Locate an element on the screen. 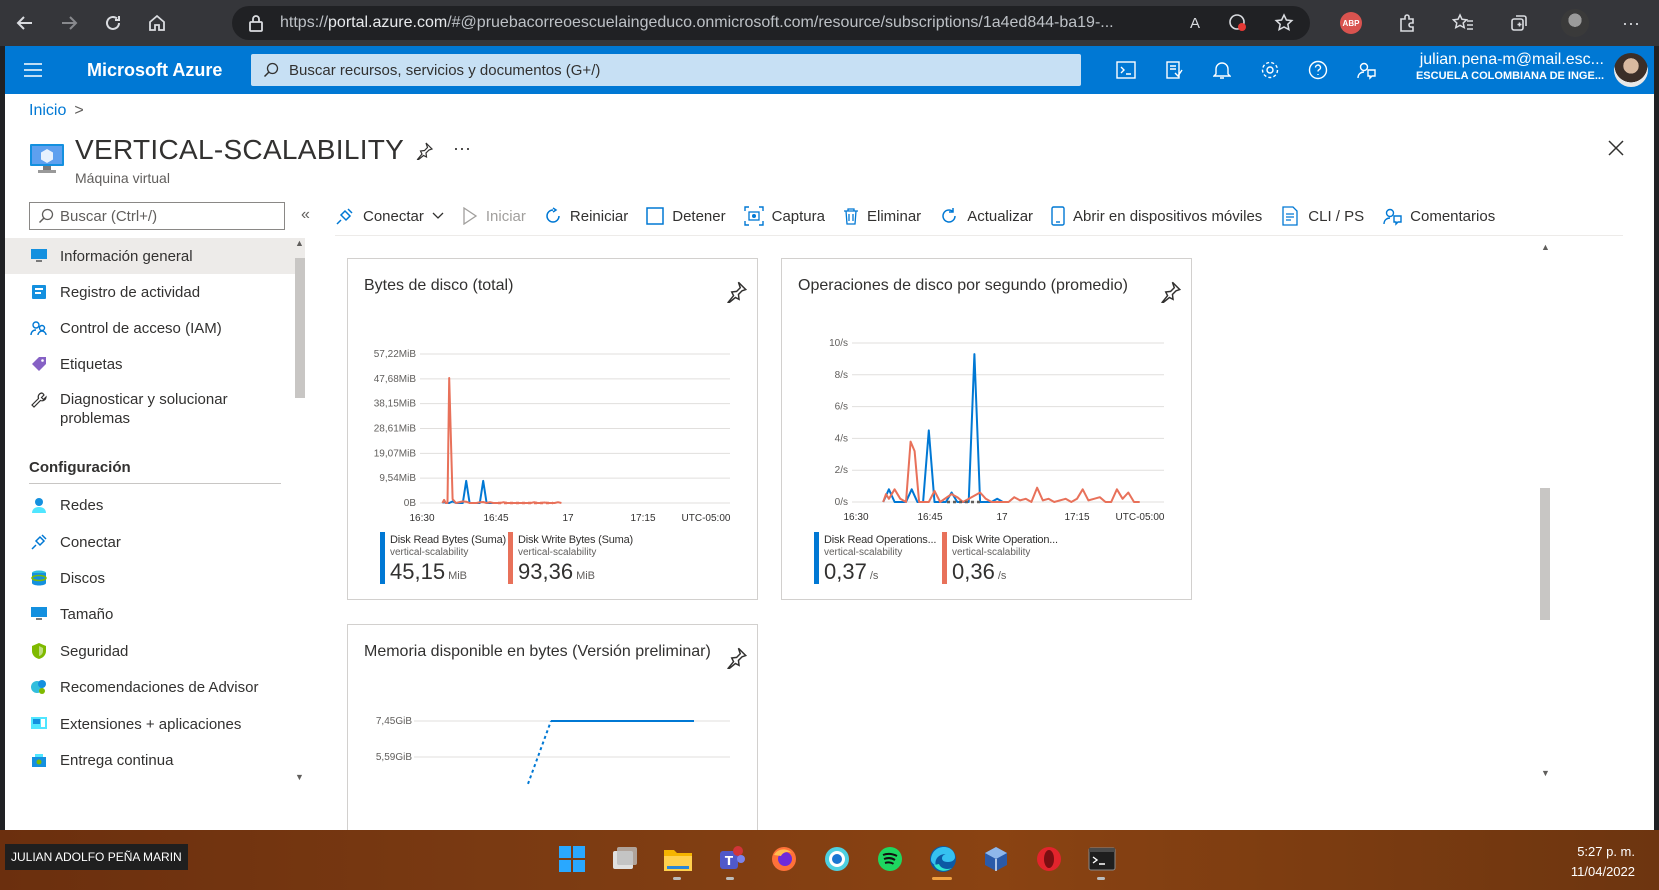 This screenshot has width=1659, height=890. forward-button is located at coordinates (69, 23).